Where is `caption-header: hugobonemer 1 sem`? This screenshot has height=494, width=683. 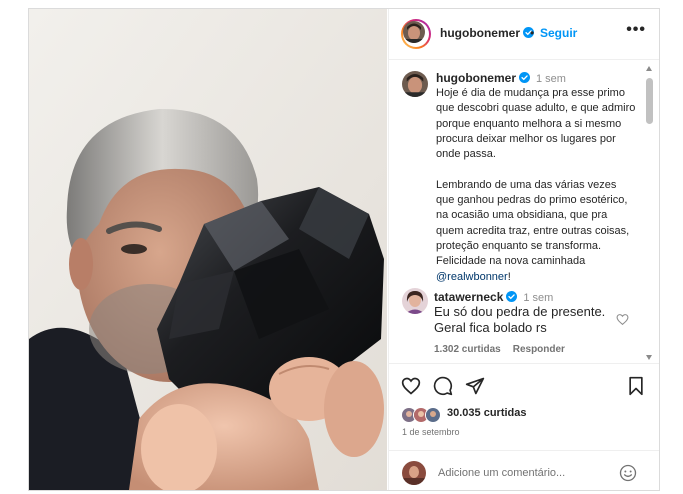
caption-header: hugobonemer 1 sem is located at coordinates (501, 78).